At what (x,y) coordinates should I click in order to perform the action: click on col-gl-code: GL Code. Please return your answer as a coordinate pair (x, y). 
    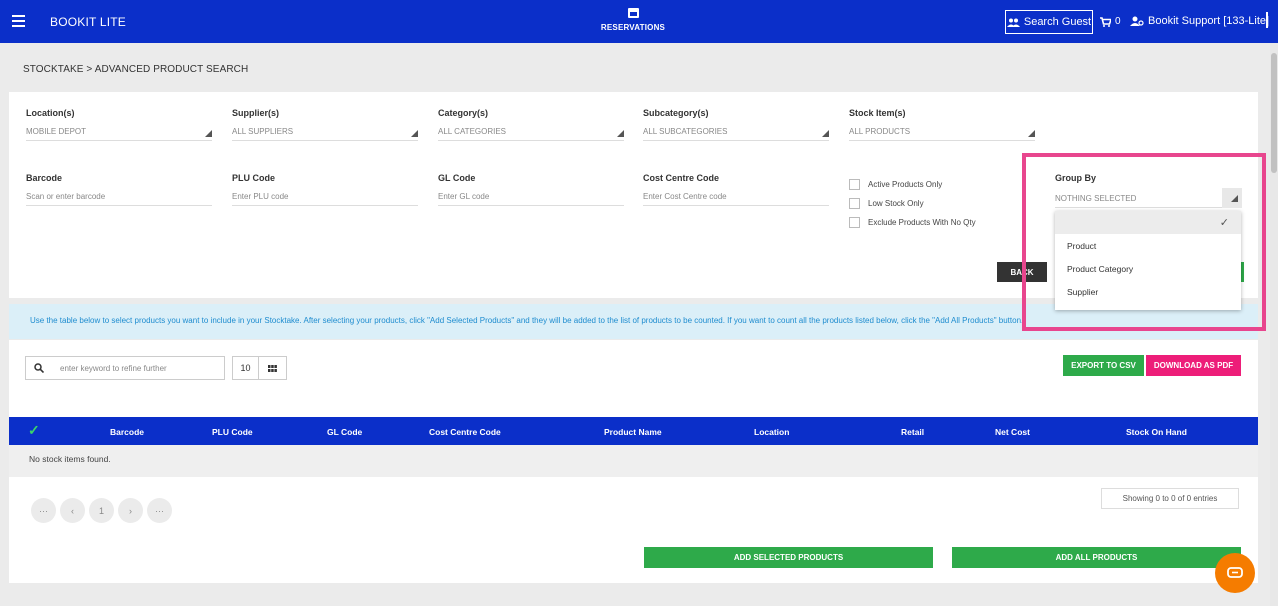
    Looking at the image, I should click on (344, 432).